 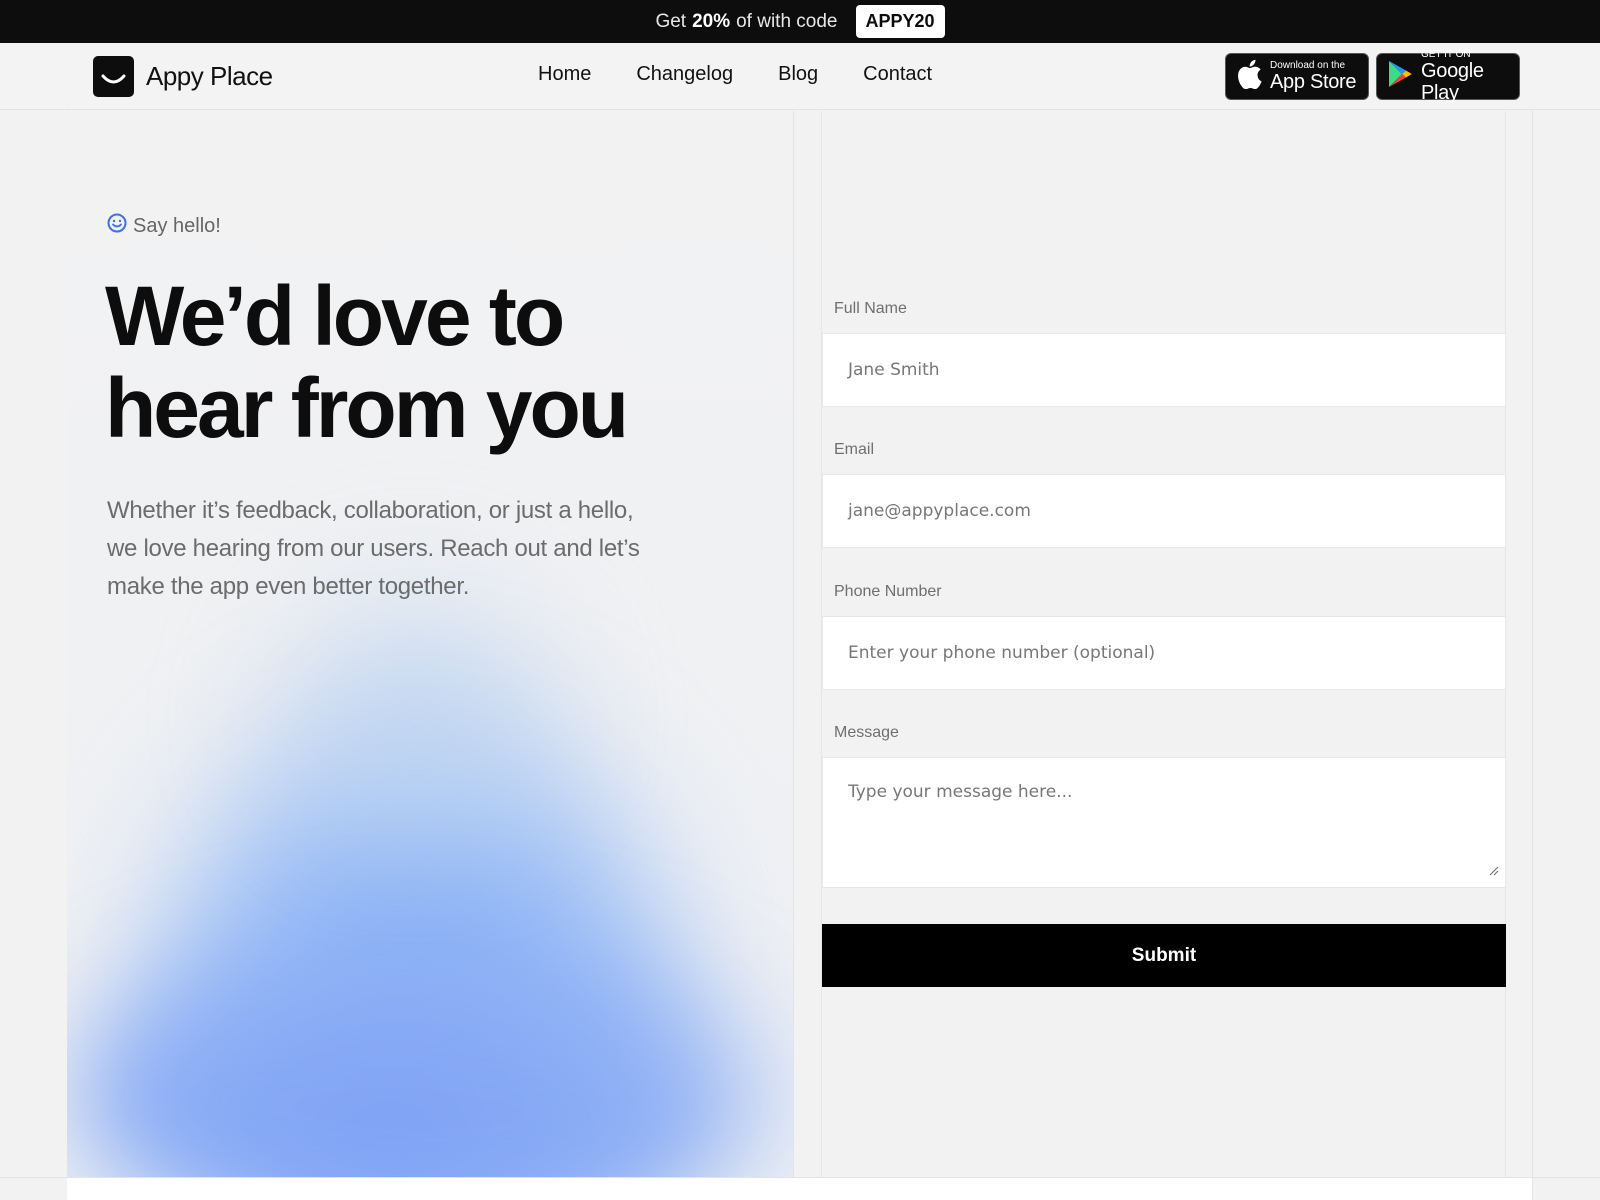 I want to click on footer-strip, so click(x=799, y=1189).